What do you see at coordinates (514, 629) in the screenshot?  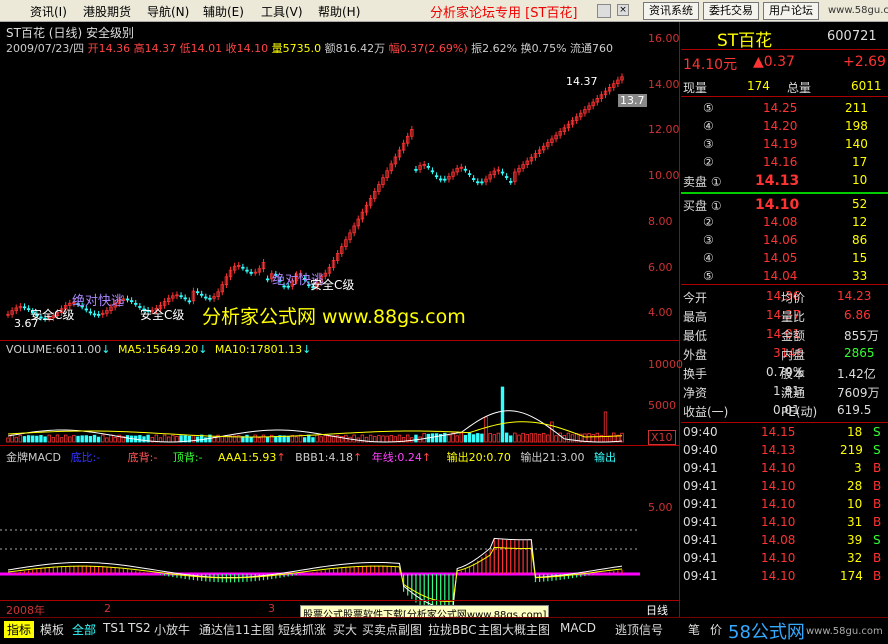 I see `tab-main-chart: 主图大概主图` at bounding box center [514, 629].